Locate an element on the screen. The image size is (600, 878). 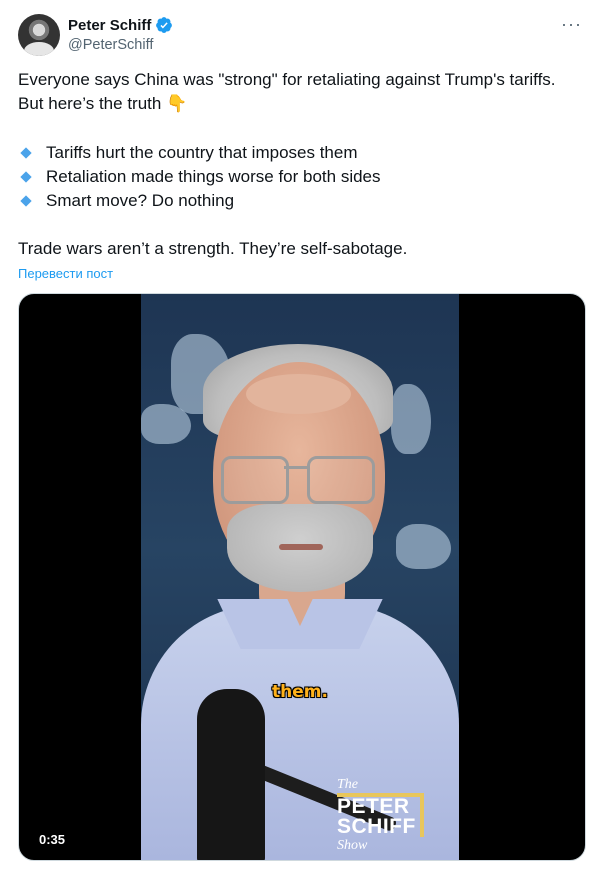
author-name: Peter Schiff is located at coordinates (109, 25).